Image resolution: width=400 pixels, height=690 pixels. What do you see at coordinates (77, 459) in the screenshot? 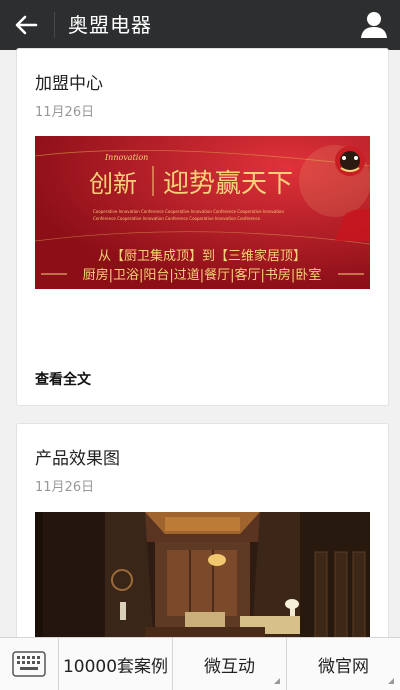
I see `post-title: 产品效果图` at bounding box center [77, 459].